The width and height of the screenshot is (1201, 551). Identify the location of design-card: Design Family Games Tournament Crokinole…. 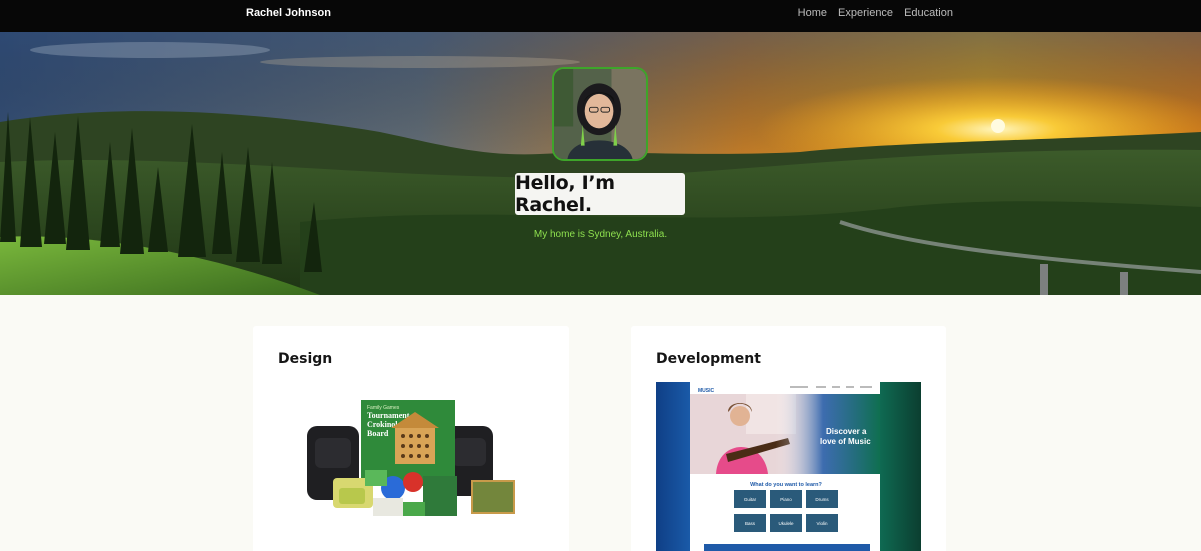
(411, 438).